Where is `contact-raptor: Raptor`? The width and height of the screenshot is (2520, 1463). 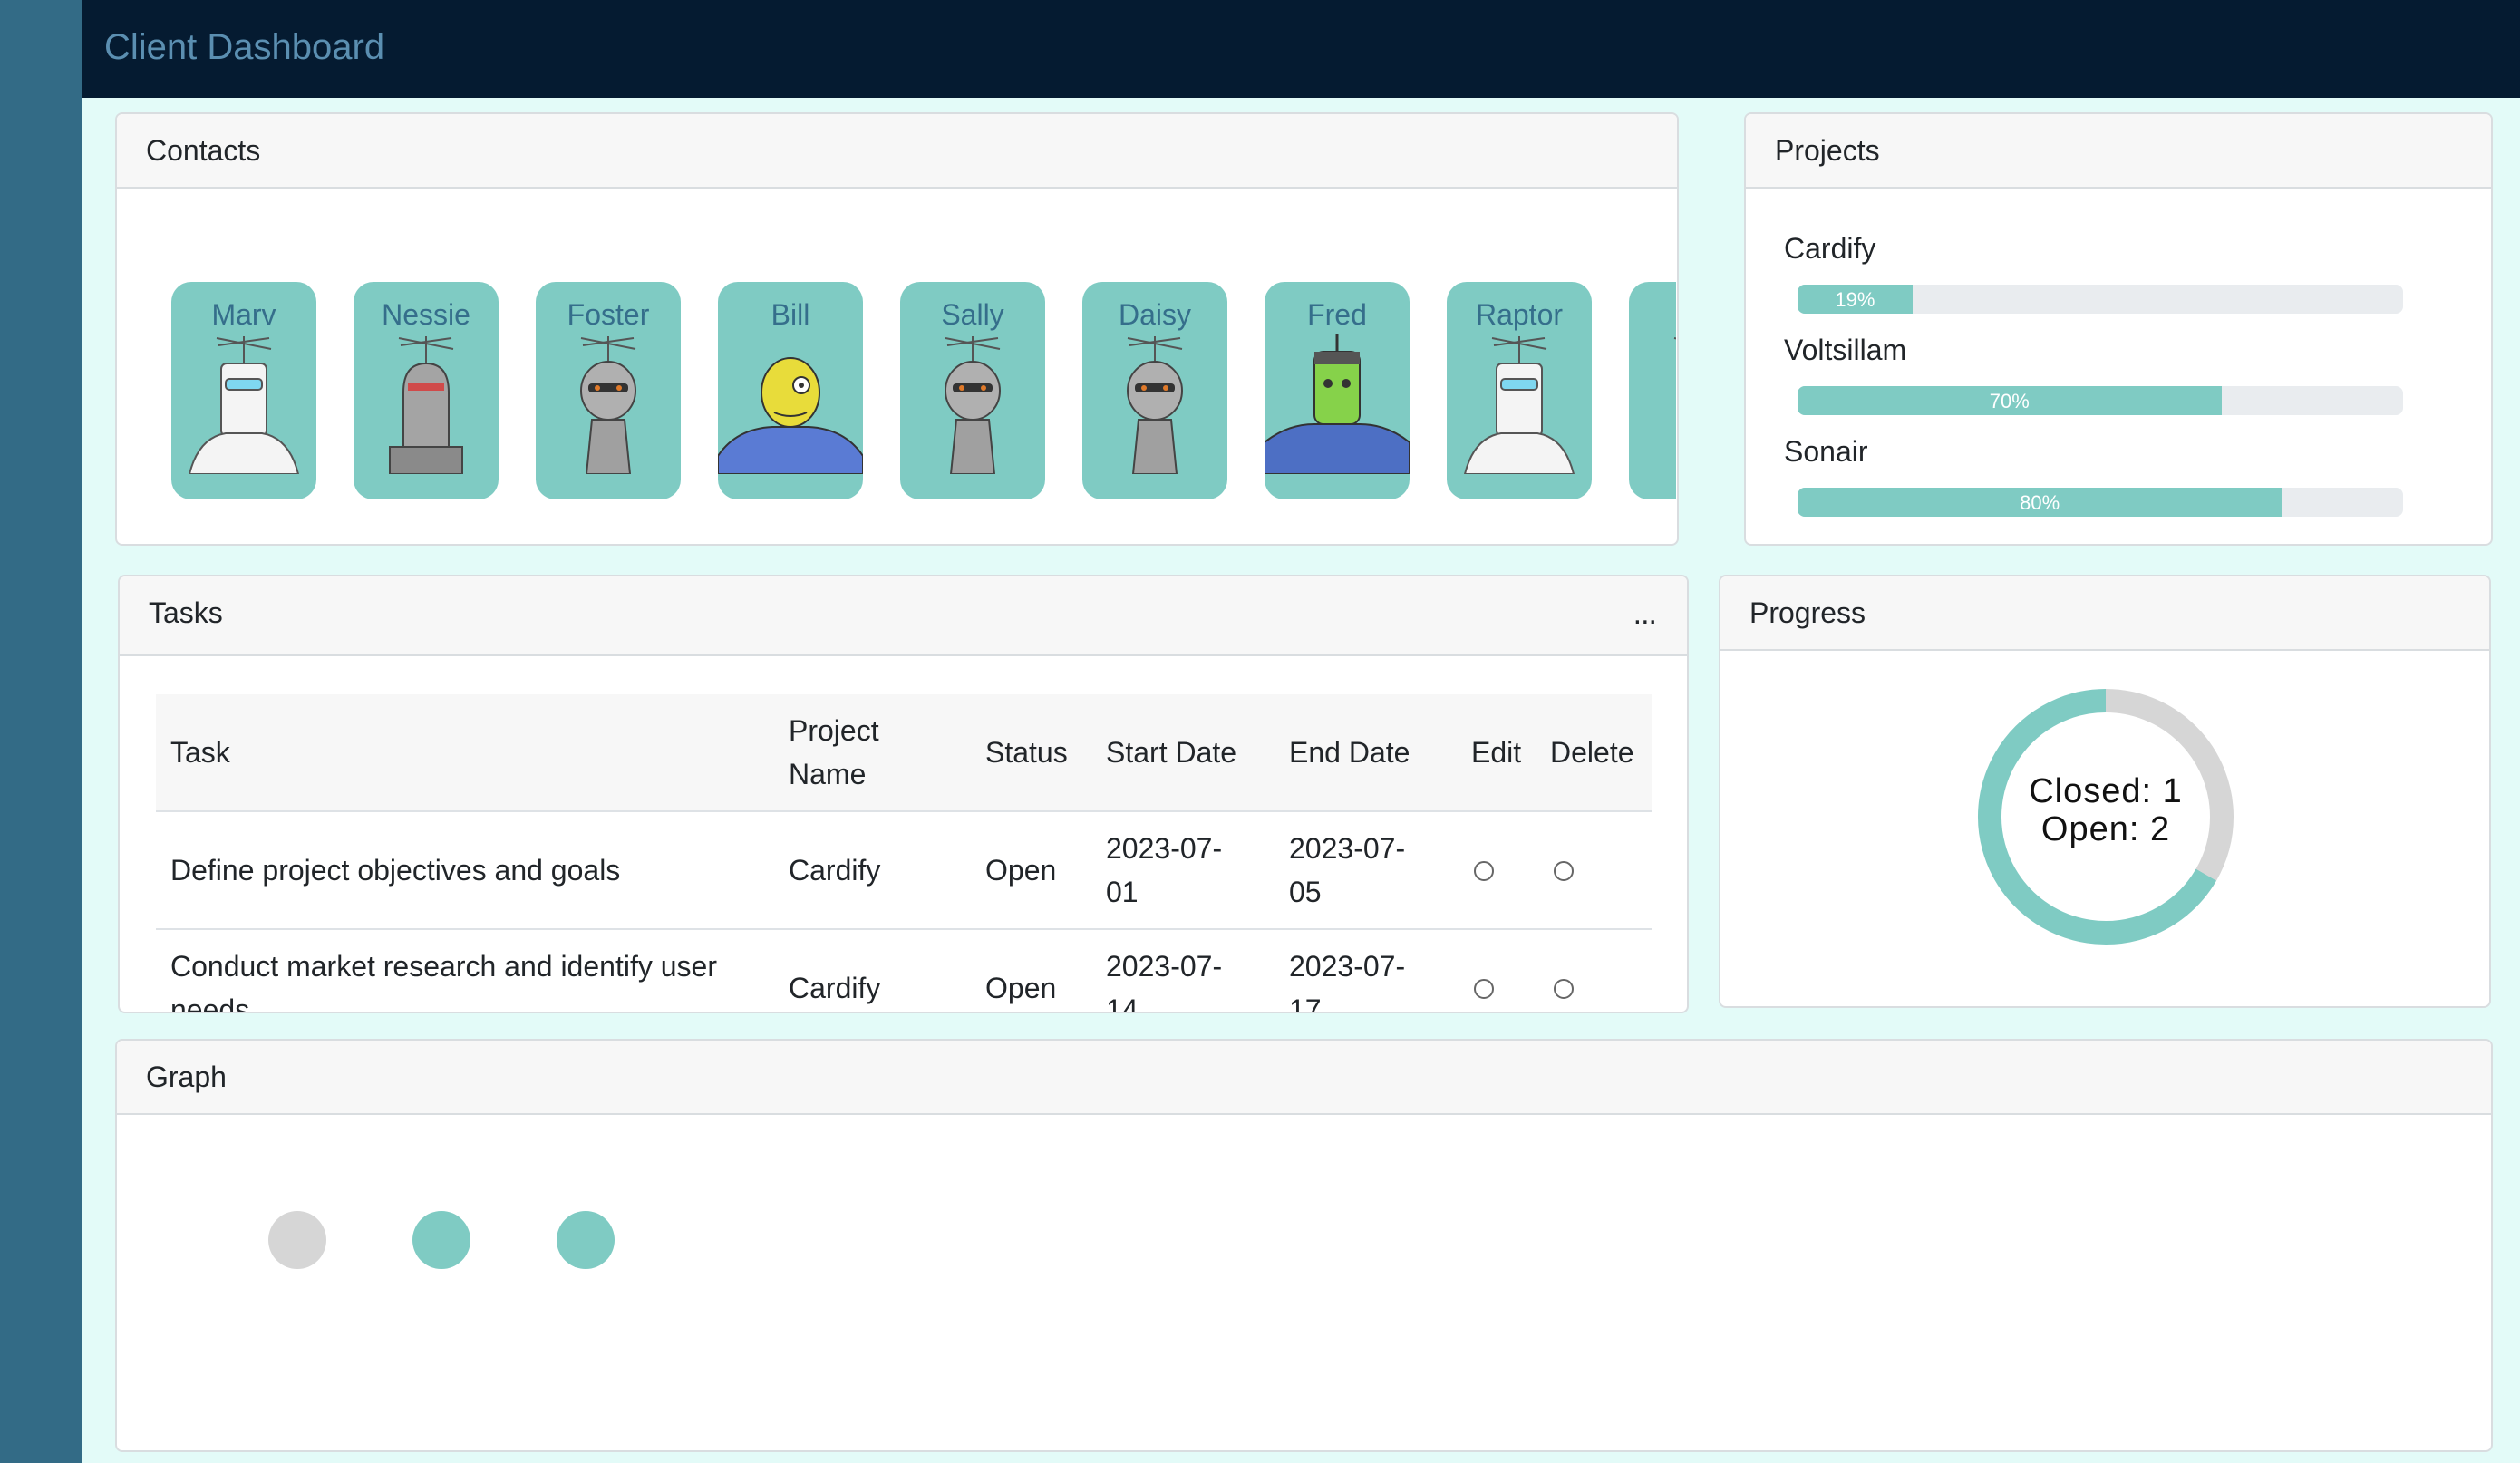 contact-raptor: Raptor is located at coordinates (1520, 391).